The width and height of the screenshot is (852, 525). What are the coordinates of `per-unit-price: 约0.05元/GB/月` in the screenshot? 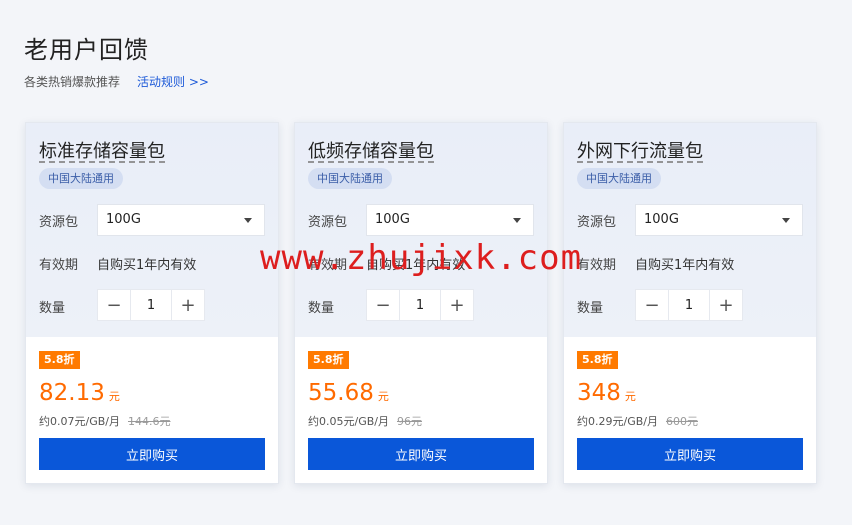 It's located at (348, 421).